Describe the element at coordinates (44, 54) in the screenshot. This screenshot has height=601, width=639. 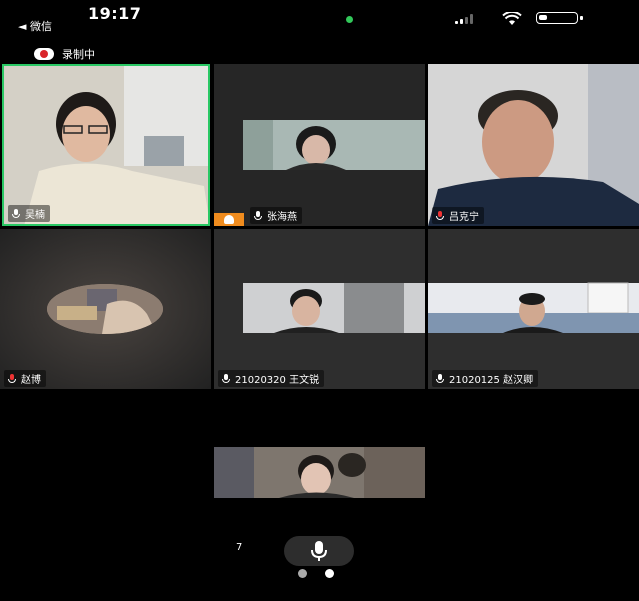
I see `recording-icon` at that location.